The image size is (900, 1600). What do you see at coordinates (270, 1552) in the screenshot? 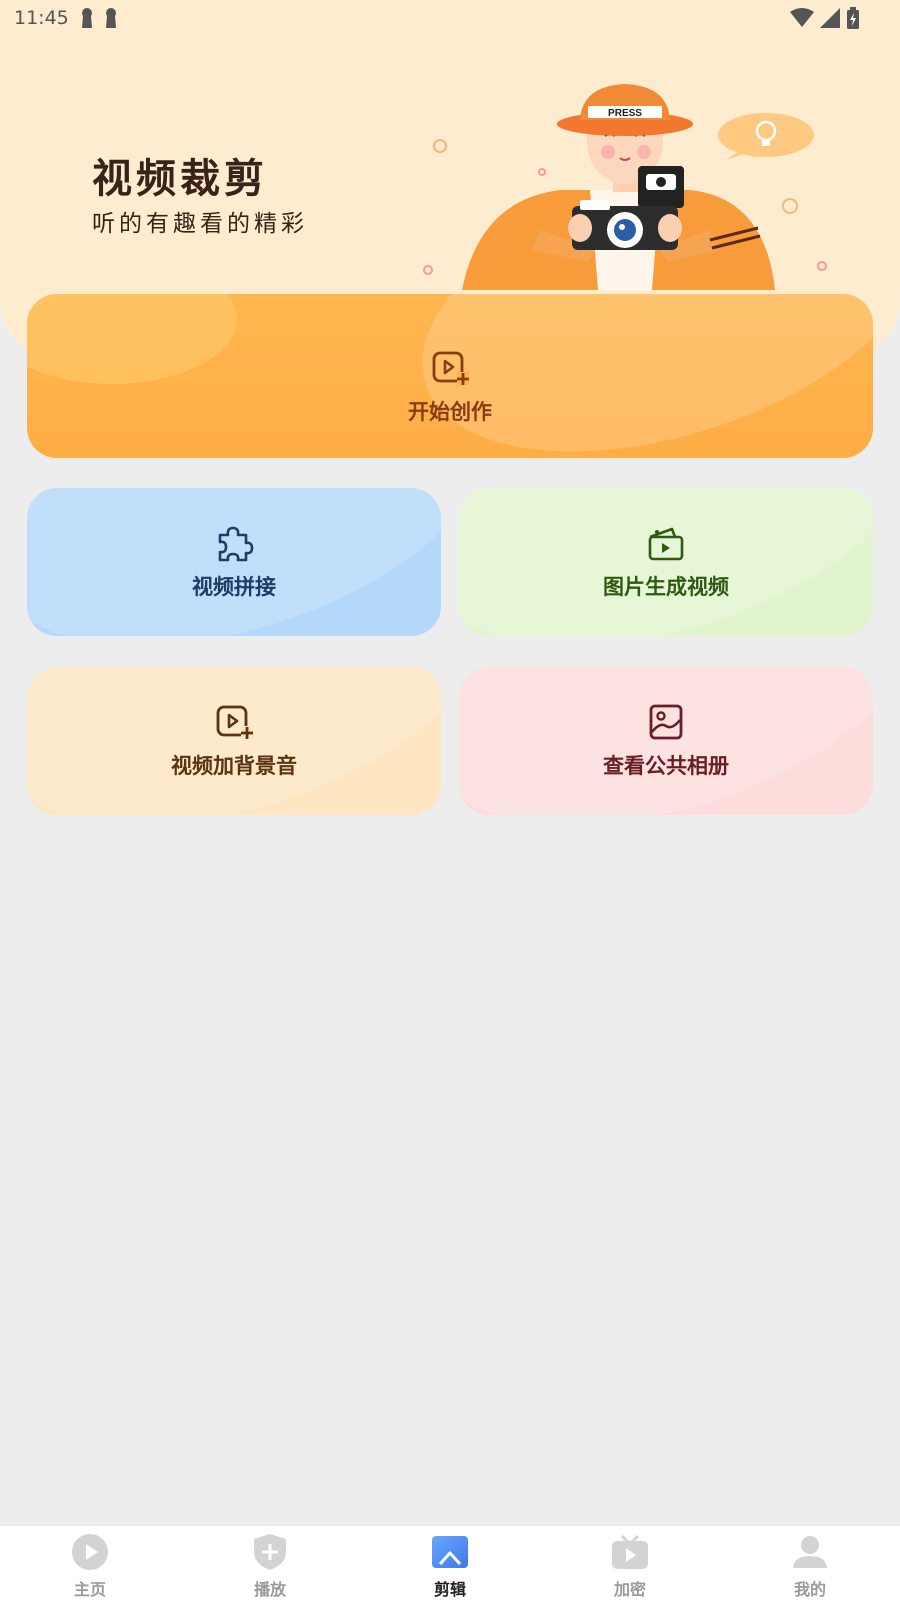
I see `shield-plus-icon` at bounding box center [270, 1552].